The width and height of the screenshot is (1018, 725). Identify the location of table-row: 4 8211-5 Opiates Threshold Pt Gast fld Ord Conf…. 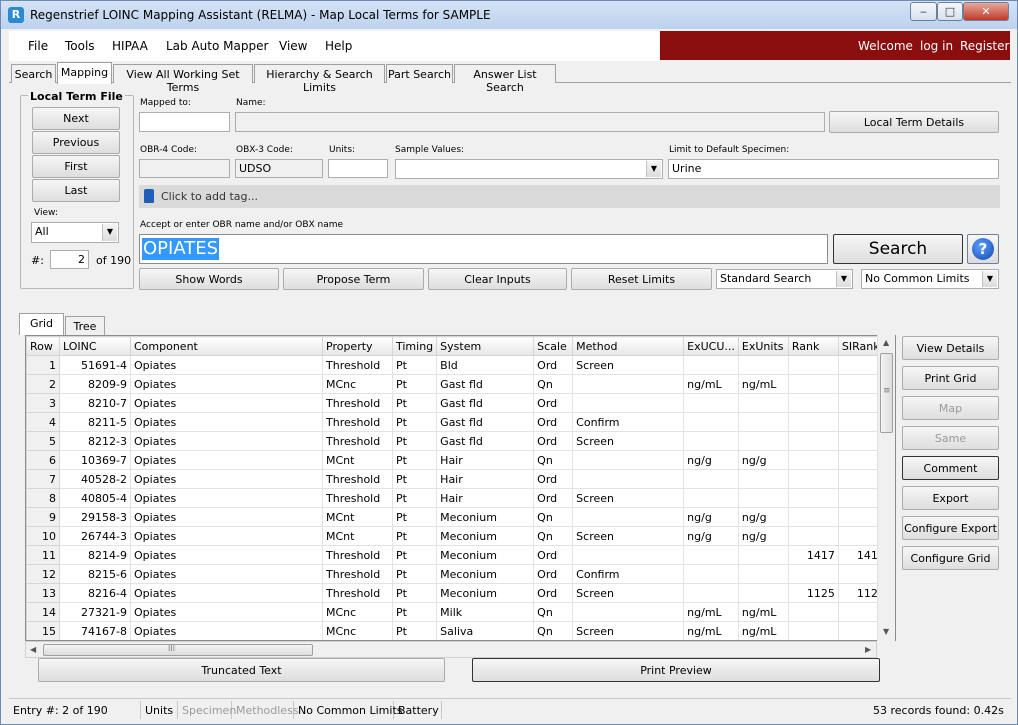
(457, 422).